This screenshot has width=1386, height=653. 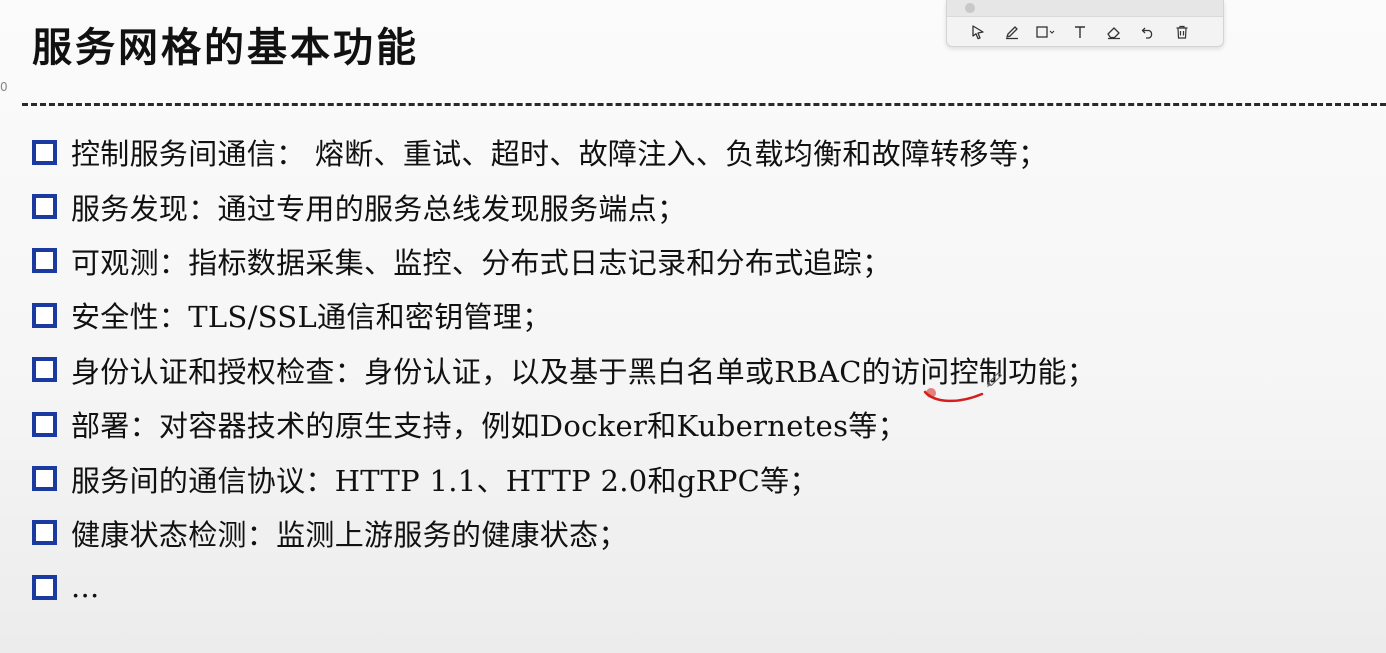 I want to click on undo-tool-button, so click(x=1148, y=32).